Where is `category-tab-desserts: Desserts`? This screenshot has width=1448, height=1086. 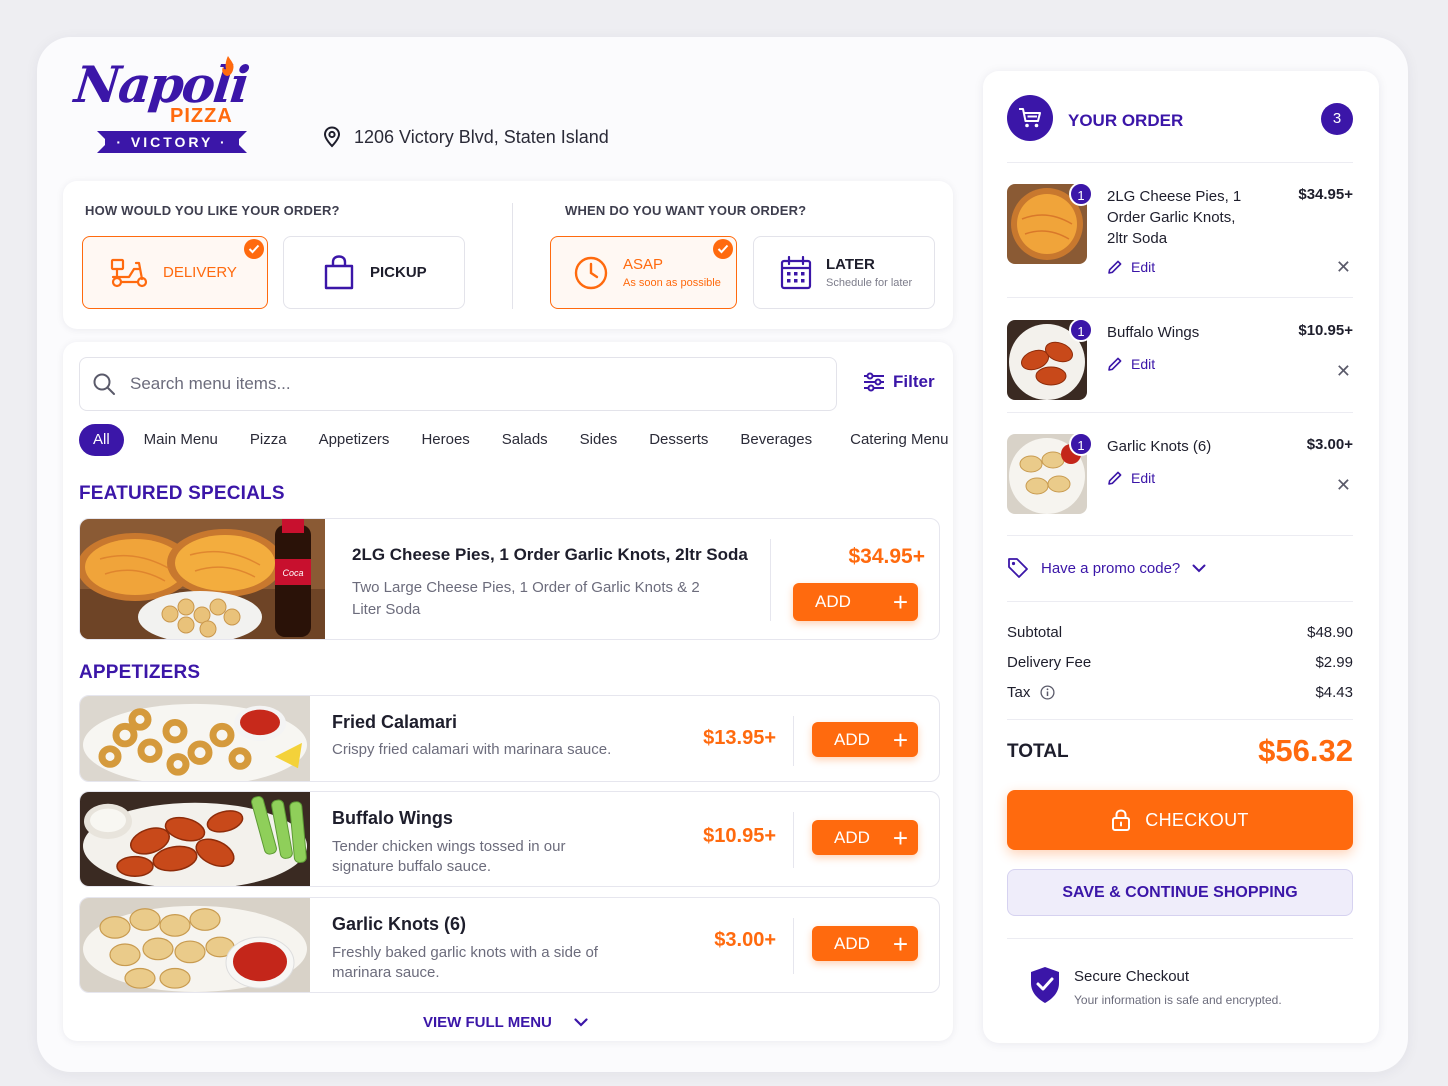 category-tab-desserts: Desserts is located at coordinates (678, 440).